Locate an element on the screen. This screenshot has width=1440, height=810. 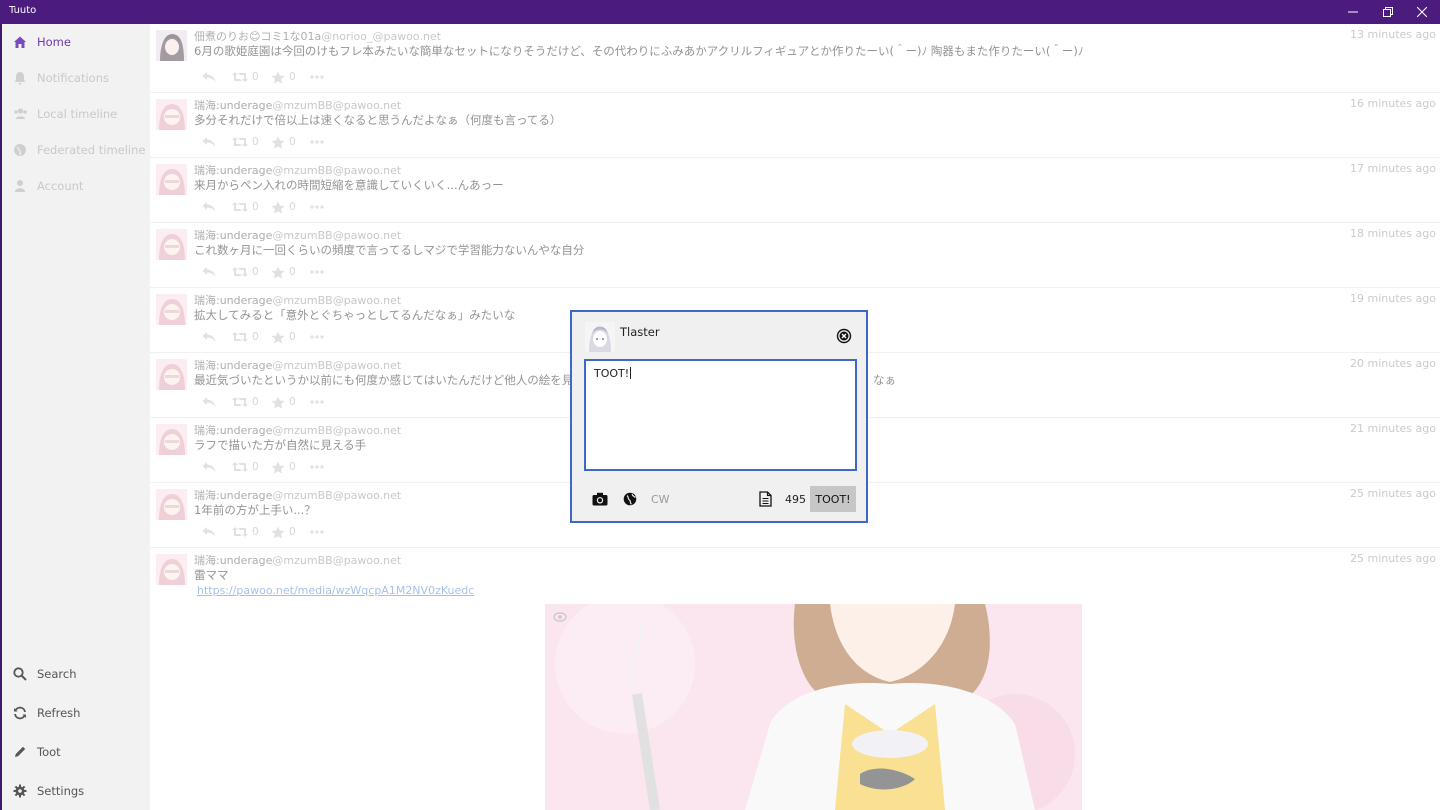
sidebar-item-account: Account is located at coordinates (76, 186).